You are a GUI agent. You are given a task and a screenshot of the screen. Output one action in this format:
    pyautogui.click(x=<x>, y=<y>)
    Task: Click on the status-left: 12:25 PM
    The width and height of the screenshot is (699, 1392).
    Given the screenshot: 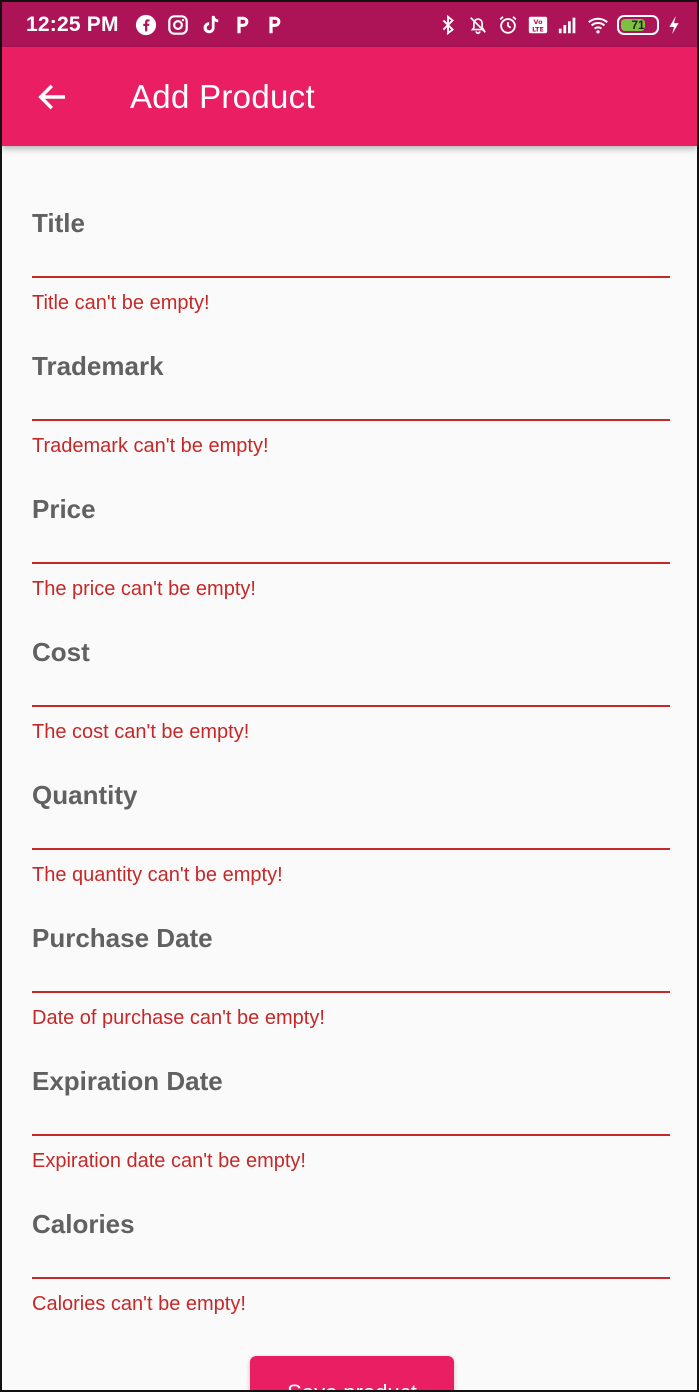 What is the action you would take?
    pyautogui.click(x=155, y=25)
    